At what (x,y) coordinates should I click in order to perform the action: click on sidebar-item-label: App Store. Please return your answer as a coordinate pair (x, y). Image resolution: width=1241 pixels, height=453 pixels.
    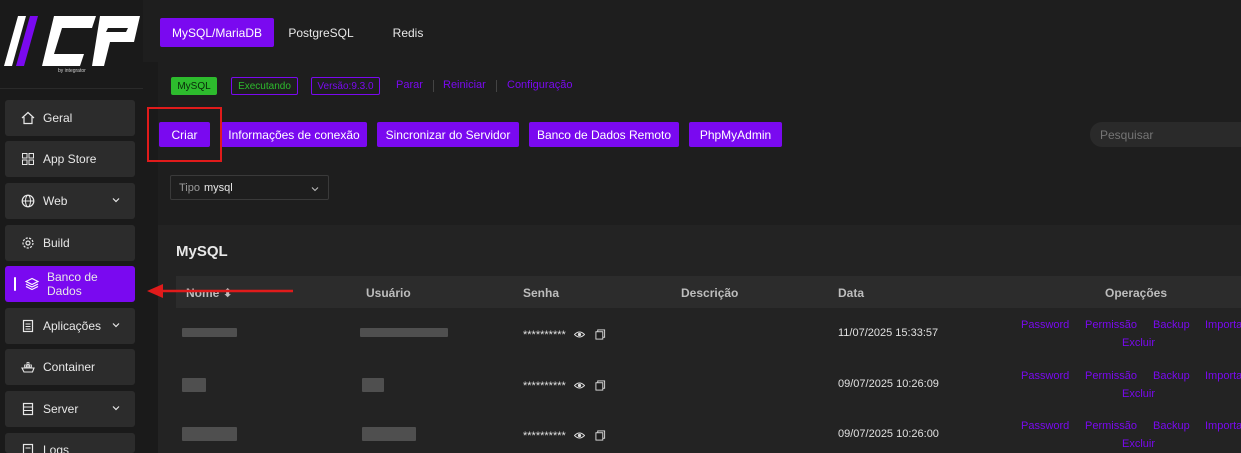
    Looking at the image, I should click on (70, 159).